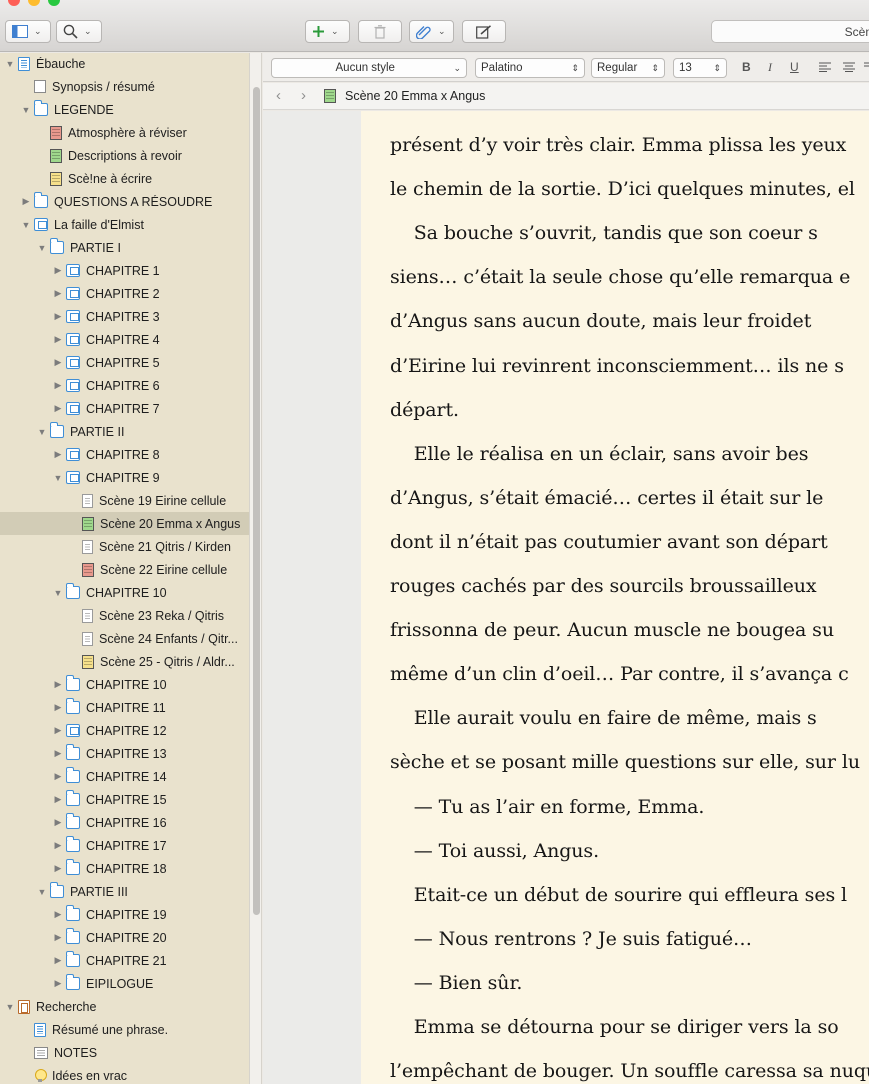 This screenshot has height=1084, width=869. I want to click on binder-item: ▼ PARTIE II, so click(124, 431).